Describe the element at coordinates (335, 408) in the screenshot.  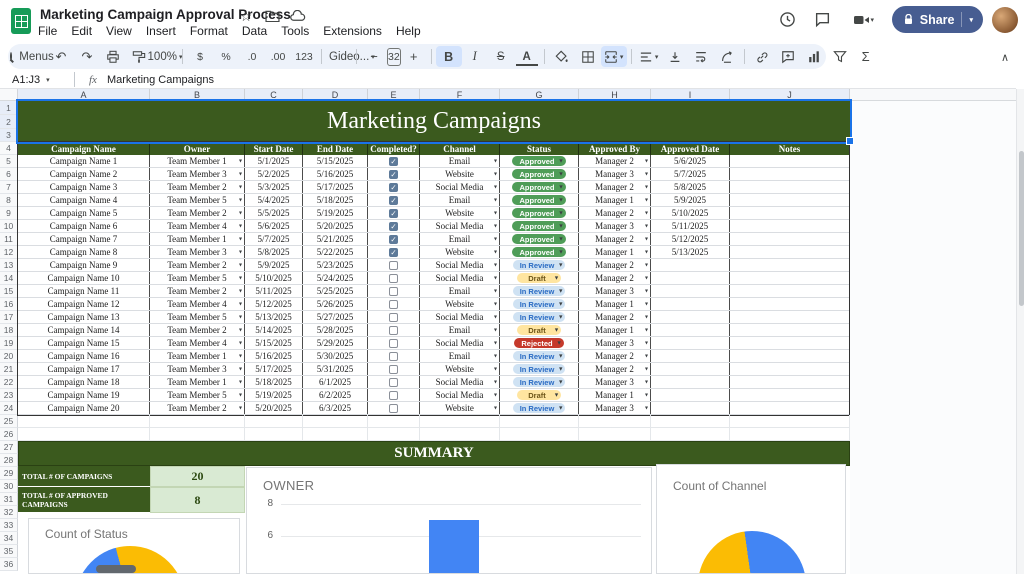
I see `end-date-cell: 6/3/2025` at that location.